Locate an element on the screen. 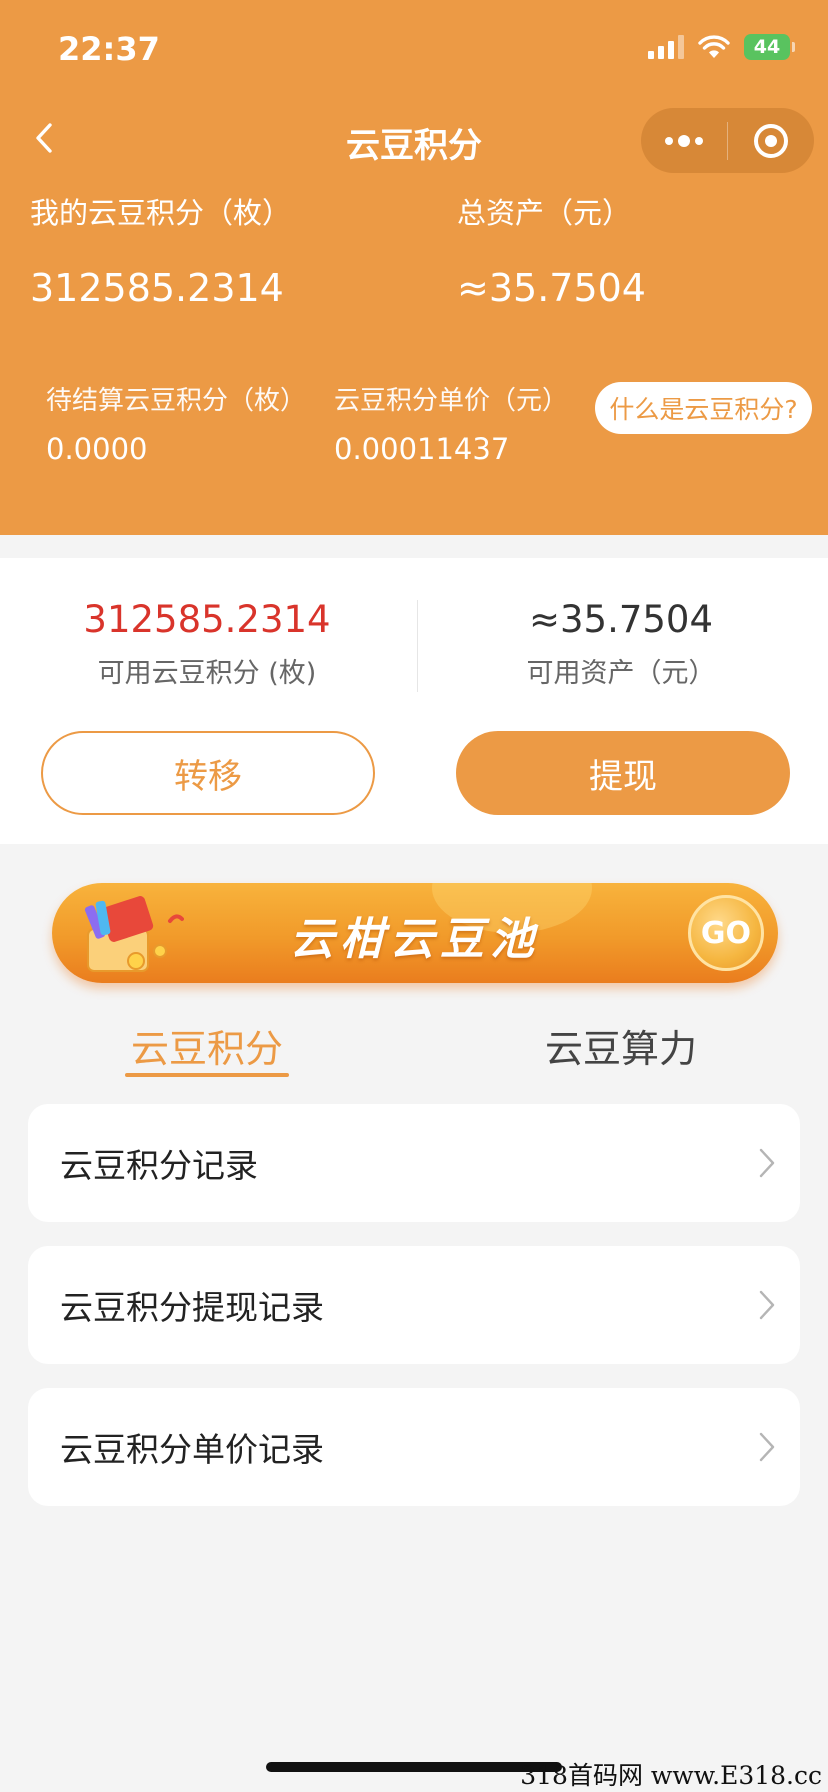  more-button is located at coordinates (684, 140).